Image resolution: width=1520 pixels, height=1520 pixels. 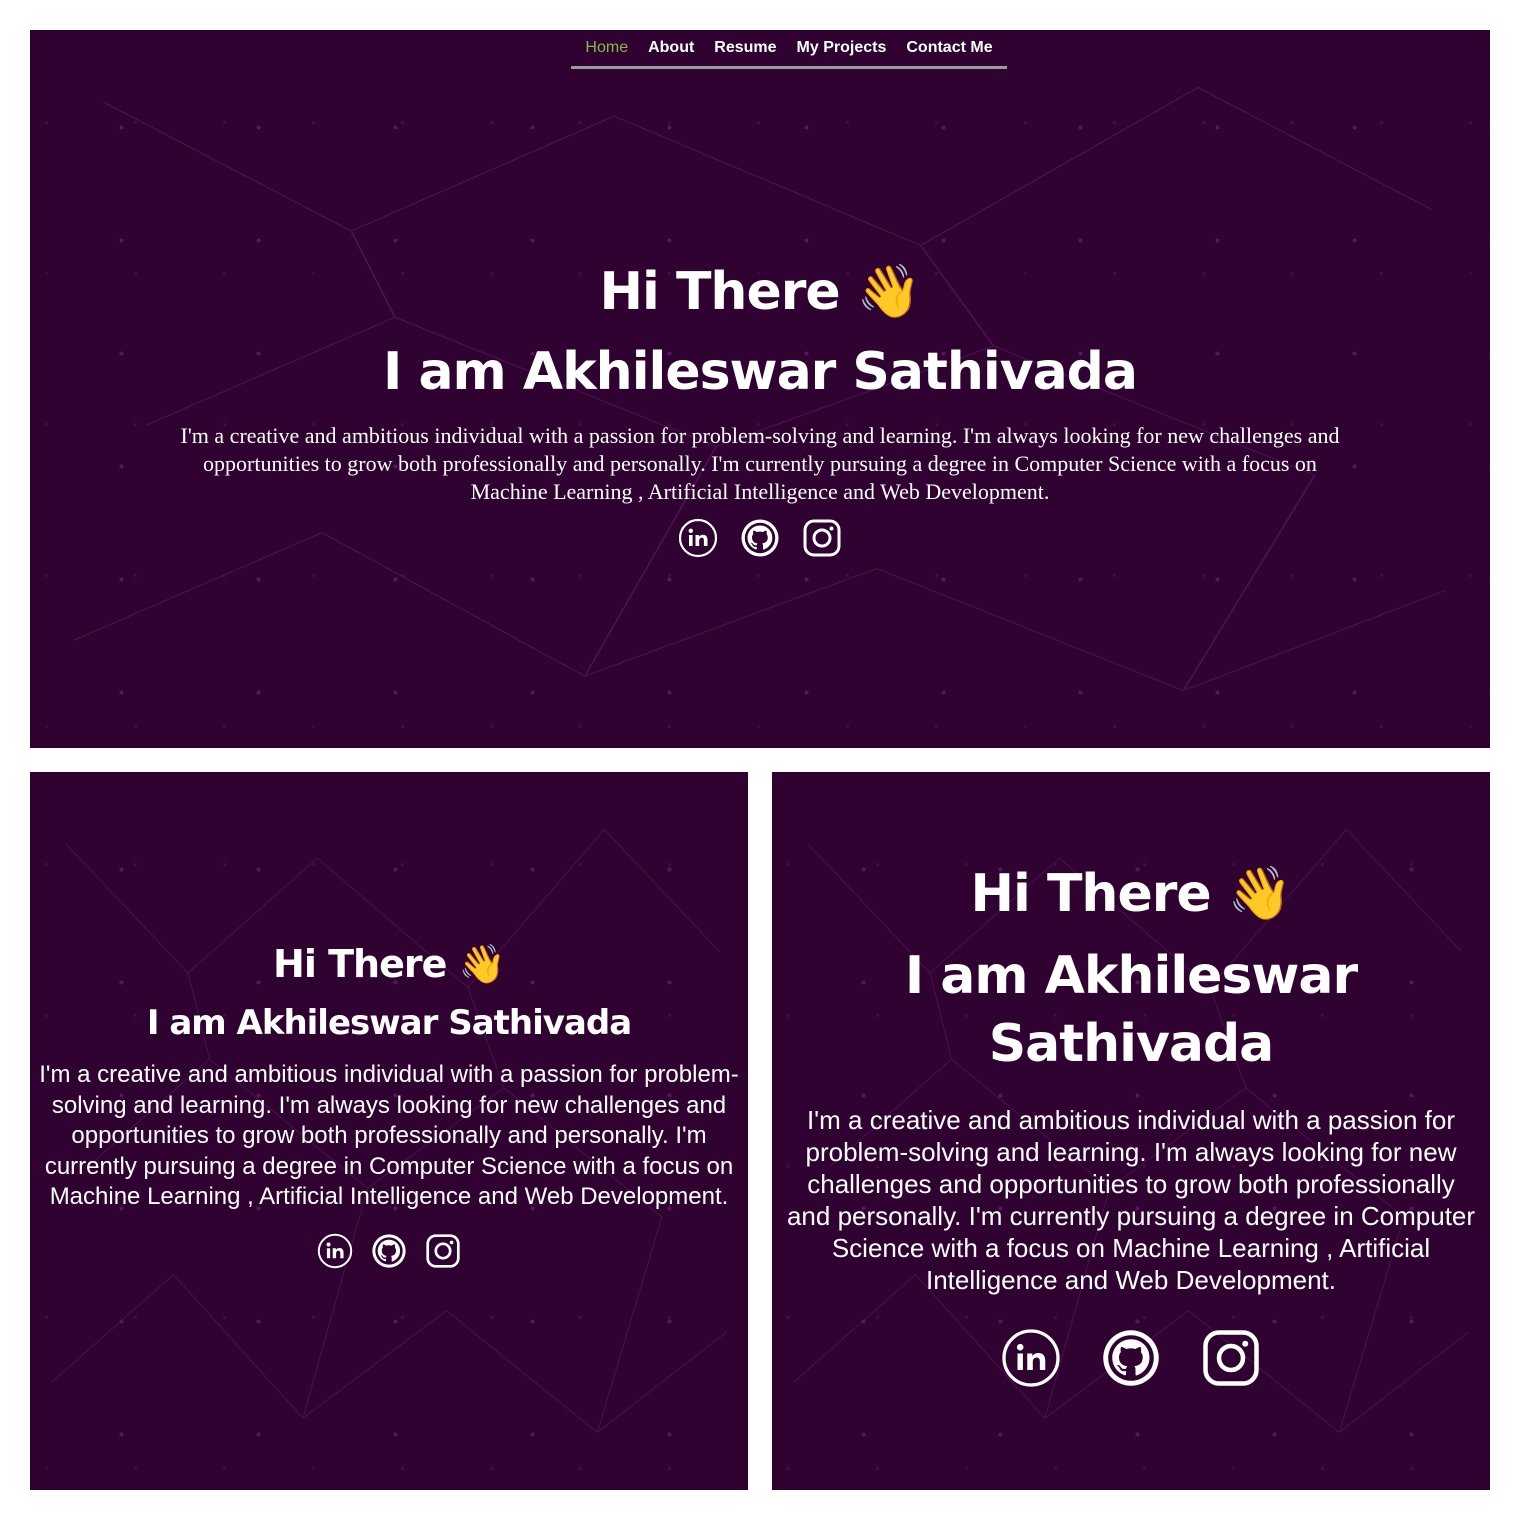 What do you see at coordinates (1131, 1044) in the screenshot?
I see `name-line-2: Sathivada` at bounding box center [1131, 1044].